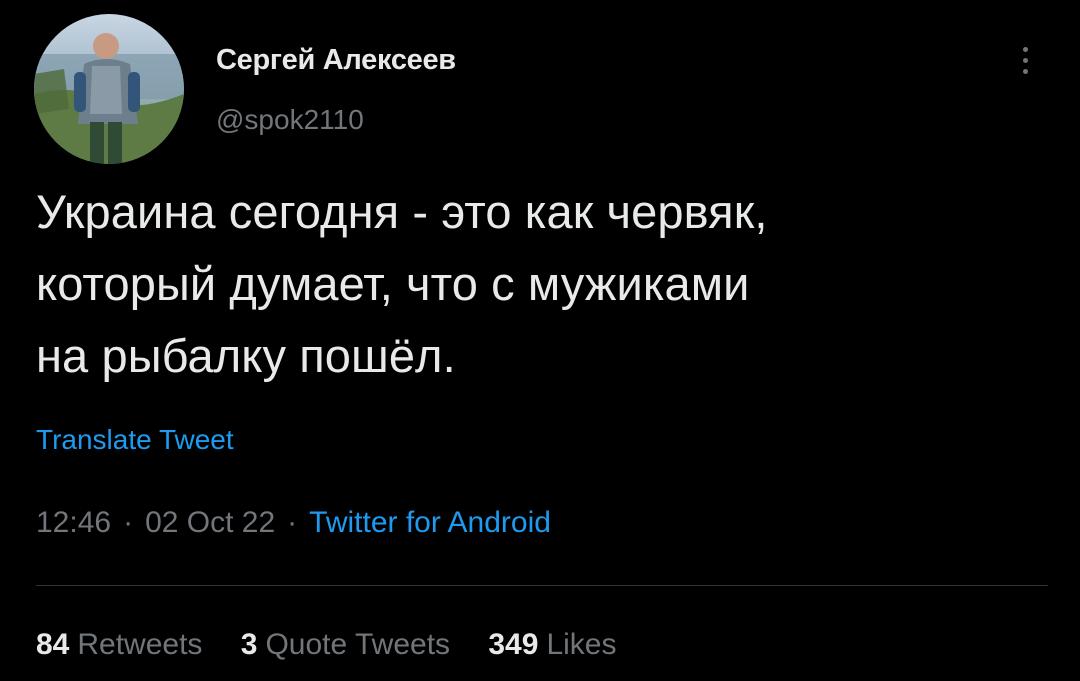 Image resolution: width=1080 pixels, height=681 pixels. Describe the element at coordinates (393, 283) in the screenshot. I see `tweet-text-line: который думает, что с мужиками` at that location.